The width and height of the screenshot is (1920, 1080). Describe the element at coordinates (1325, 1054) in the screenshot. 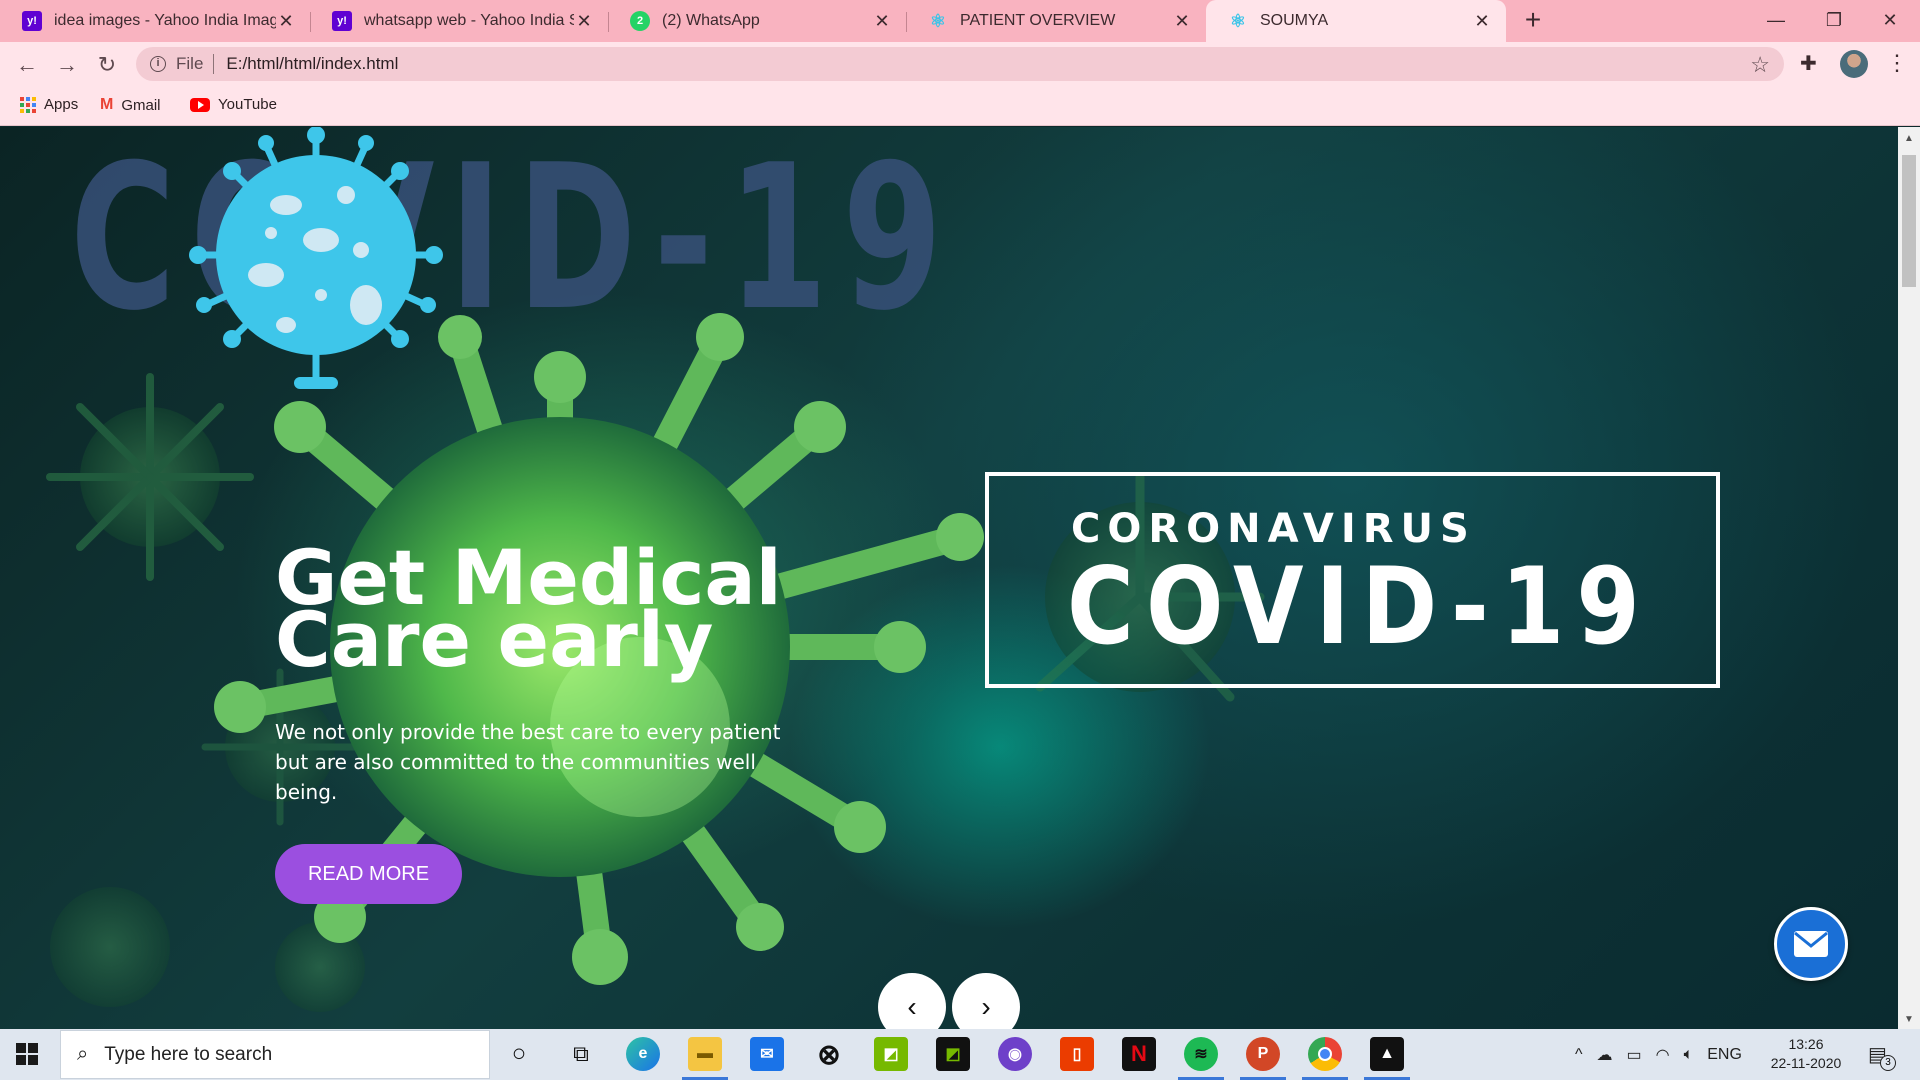

I see `chrome-icon` at that location.